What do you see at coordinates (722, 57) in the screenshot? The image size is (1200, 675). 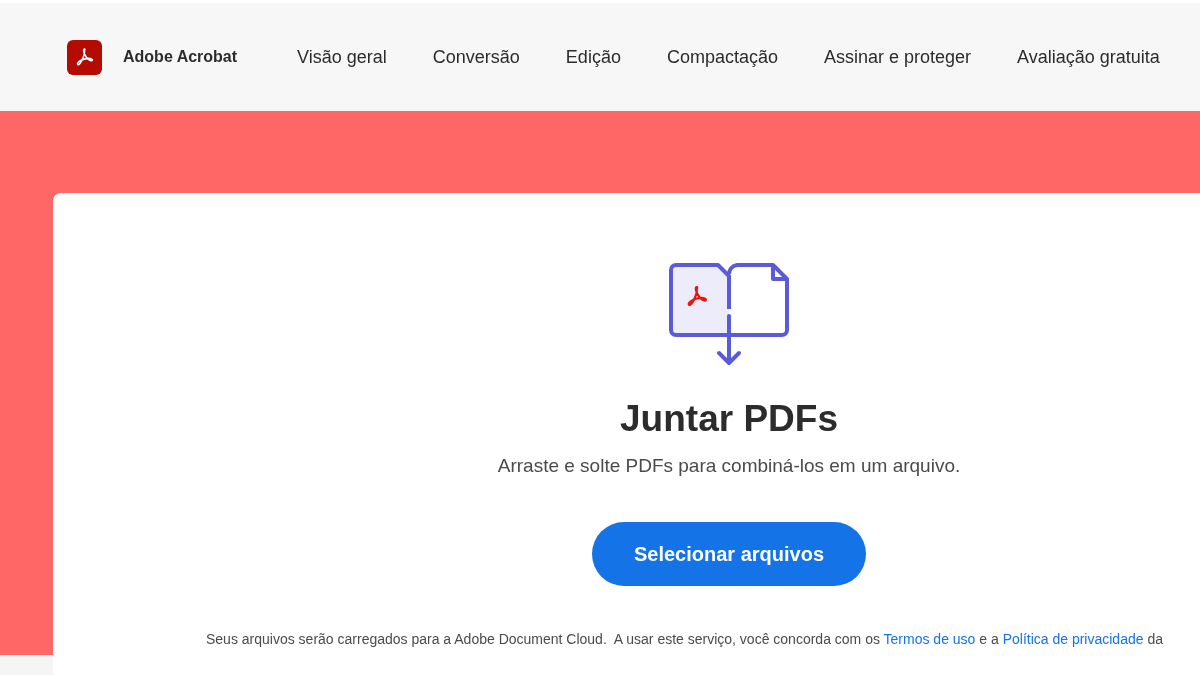 I see `nav-link: Compactação` at bounding box center [722, 57].